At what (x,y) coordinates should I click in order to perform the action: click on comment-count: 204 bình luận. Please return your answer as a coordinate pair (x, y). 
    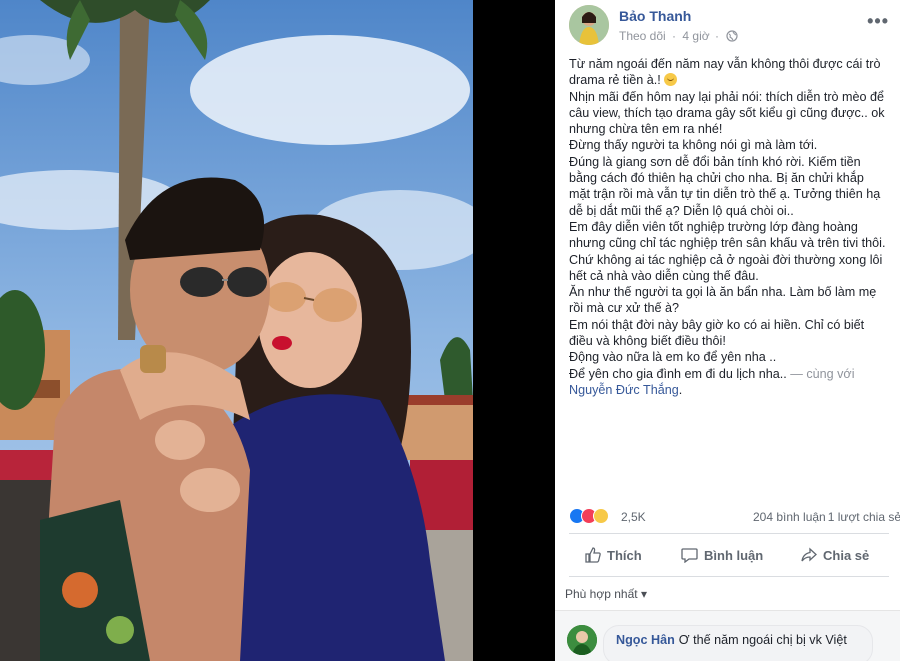
    Looking at the image, I should click on (789, 517).